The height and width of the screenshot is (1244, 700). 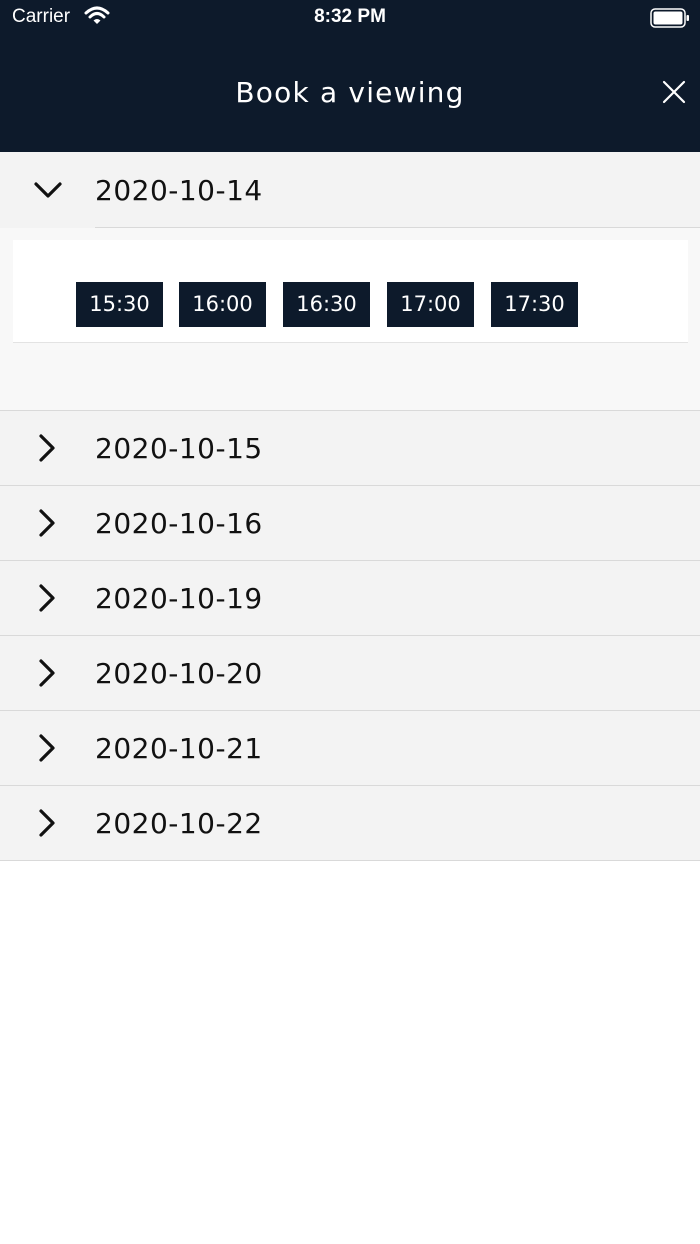 I want to click on date-row-2020-10-20: 2020-10-20, so click(x=350, y=673).